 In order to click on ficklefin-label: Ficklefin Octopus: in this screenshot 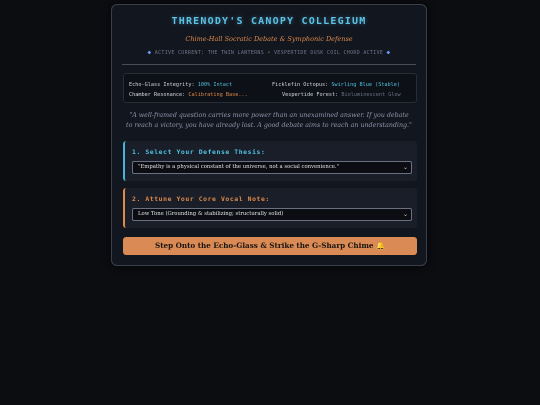, I will do `click(300, 85)`.